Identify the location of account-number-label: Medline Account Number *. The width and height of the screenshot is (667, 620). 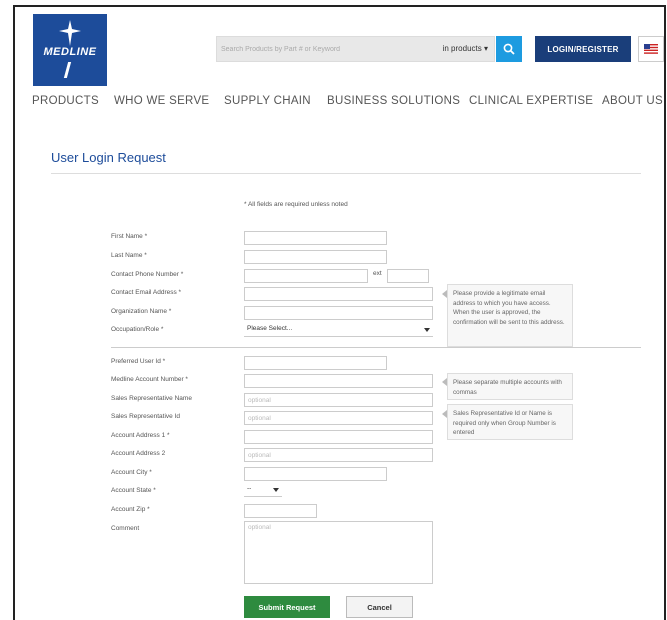
(149, 379).